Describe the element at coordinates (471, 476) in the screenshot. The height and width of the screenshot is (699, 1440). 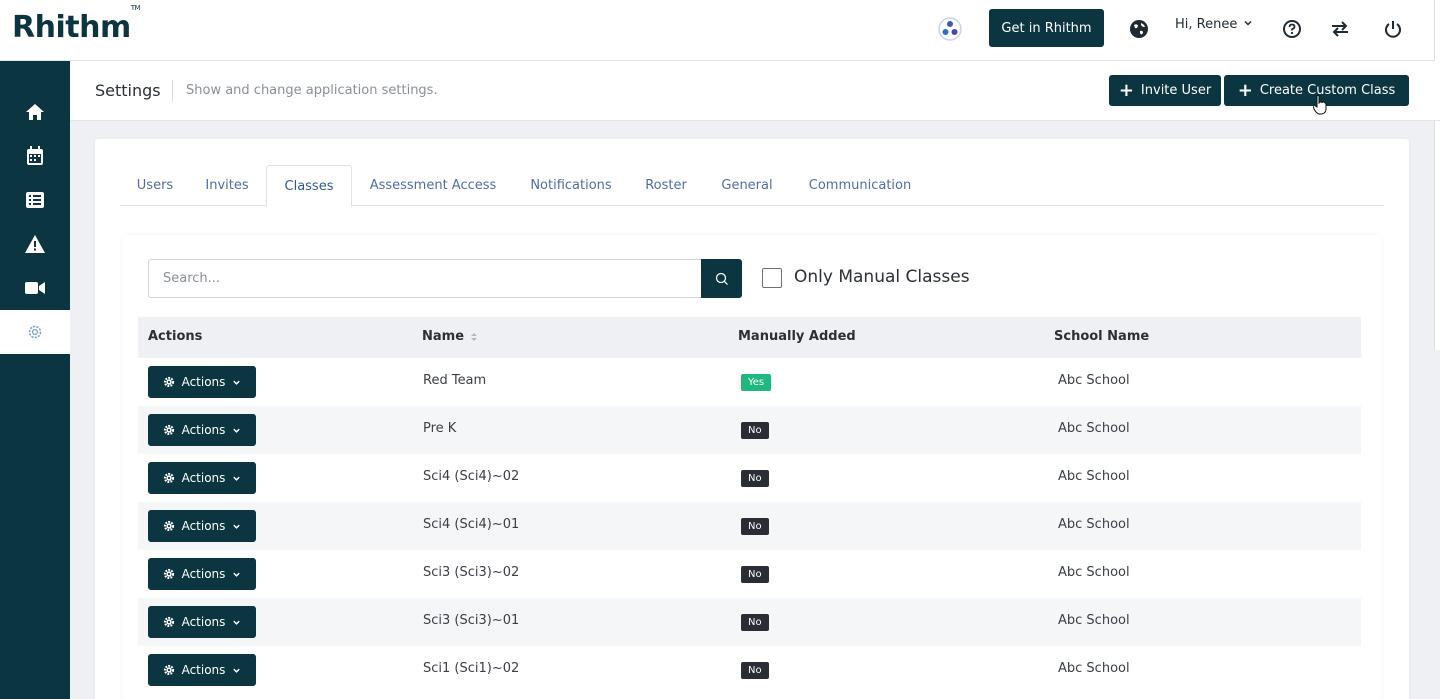
I see `class-name: Sci4 (Sci4)~02` at that location.